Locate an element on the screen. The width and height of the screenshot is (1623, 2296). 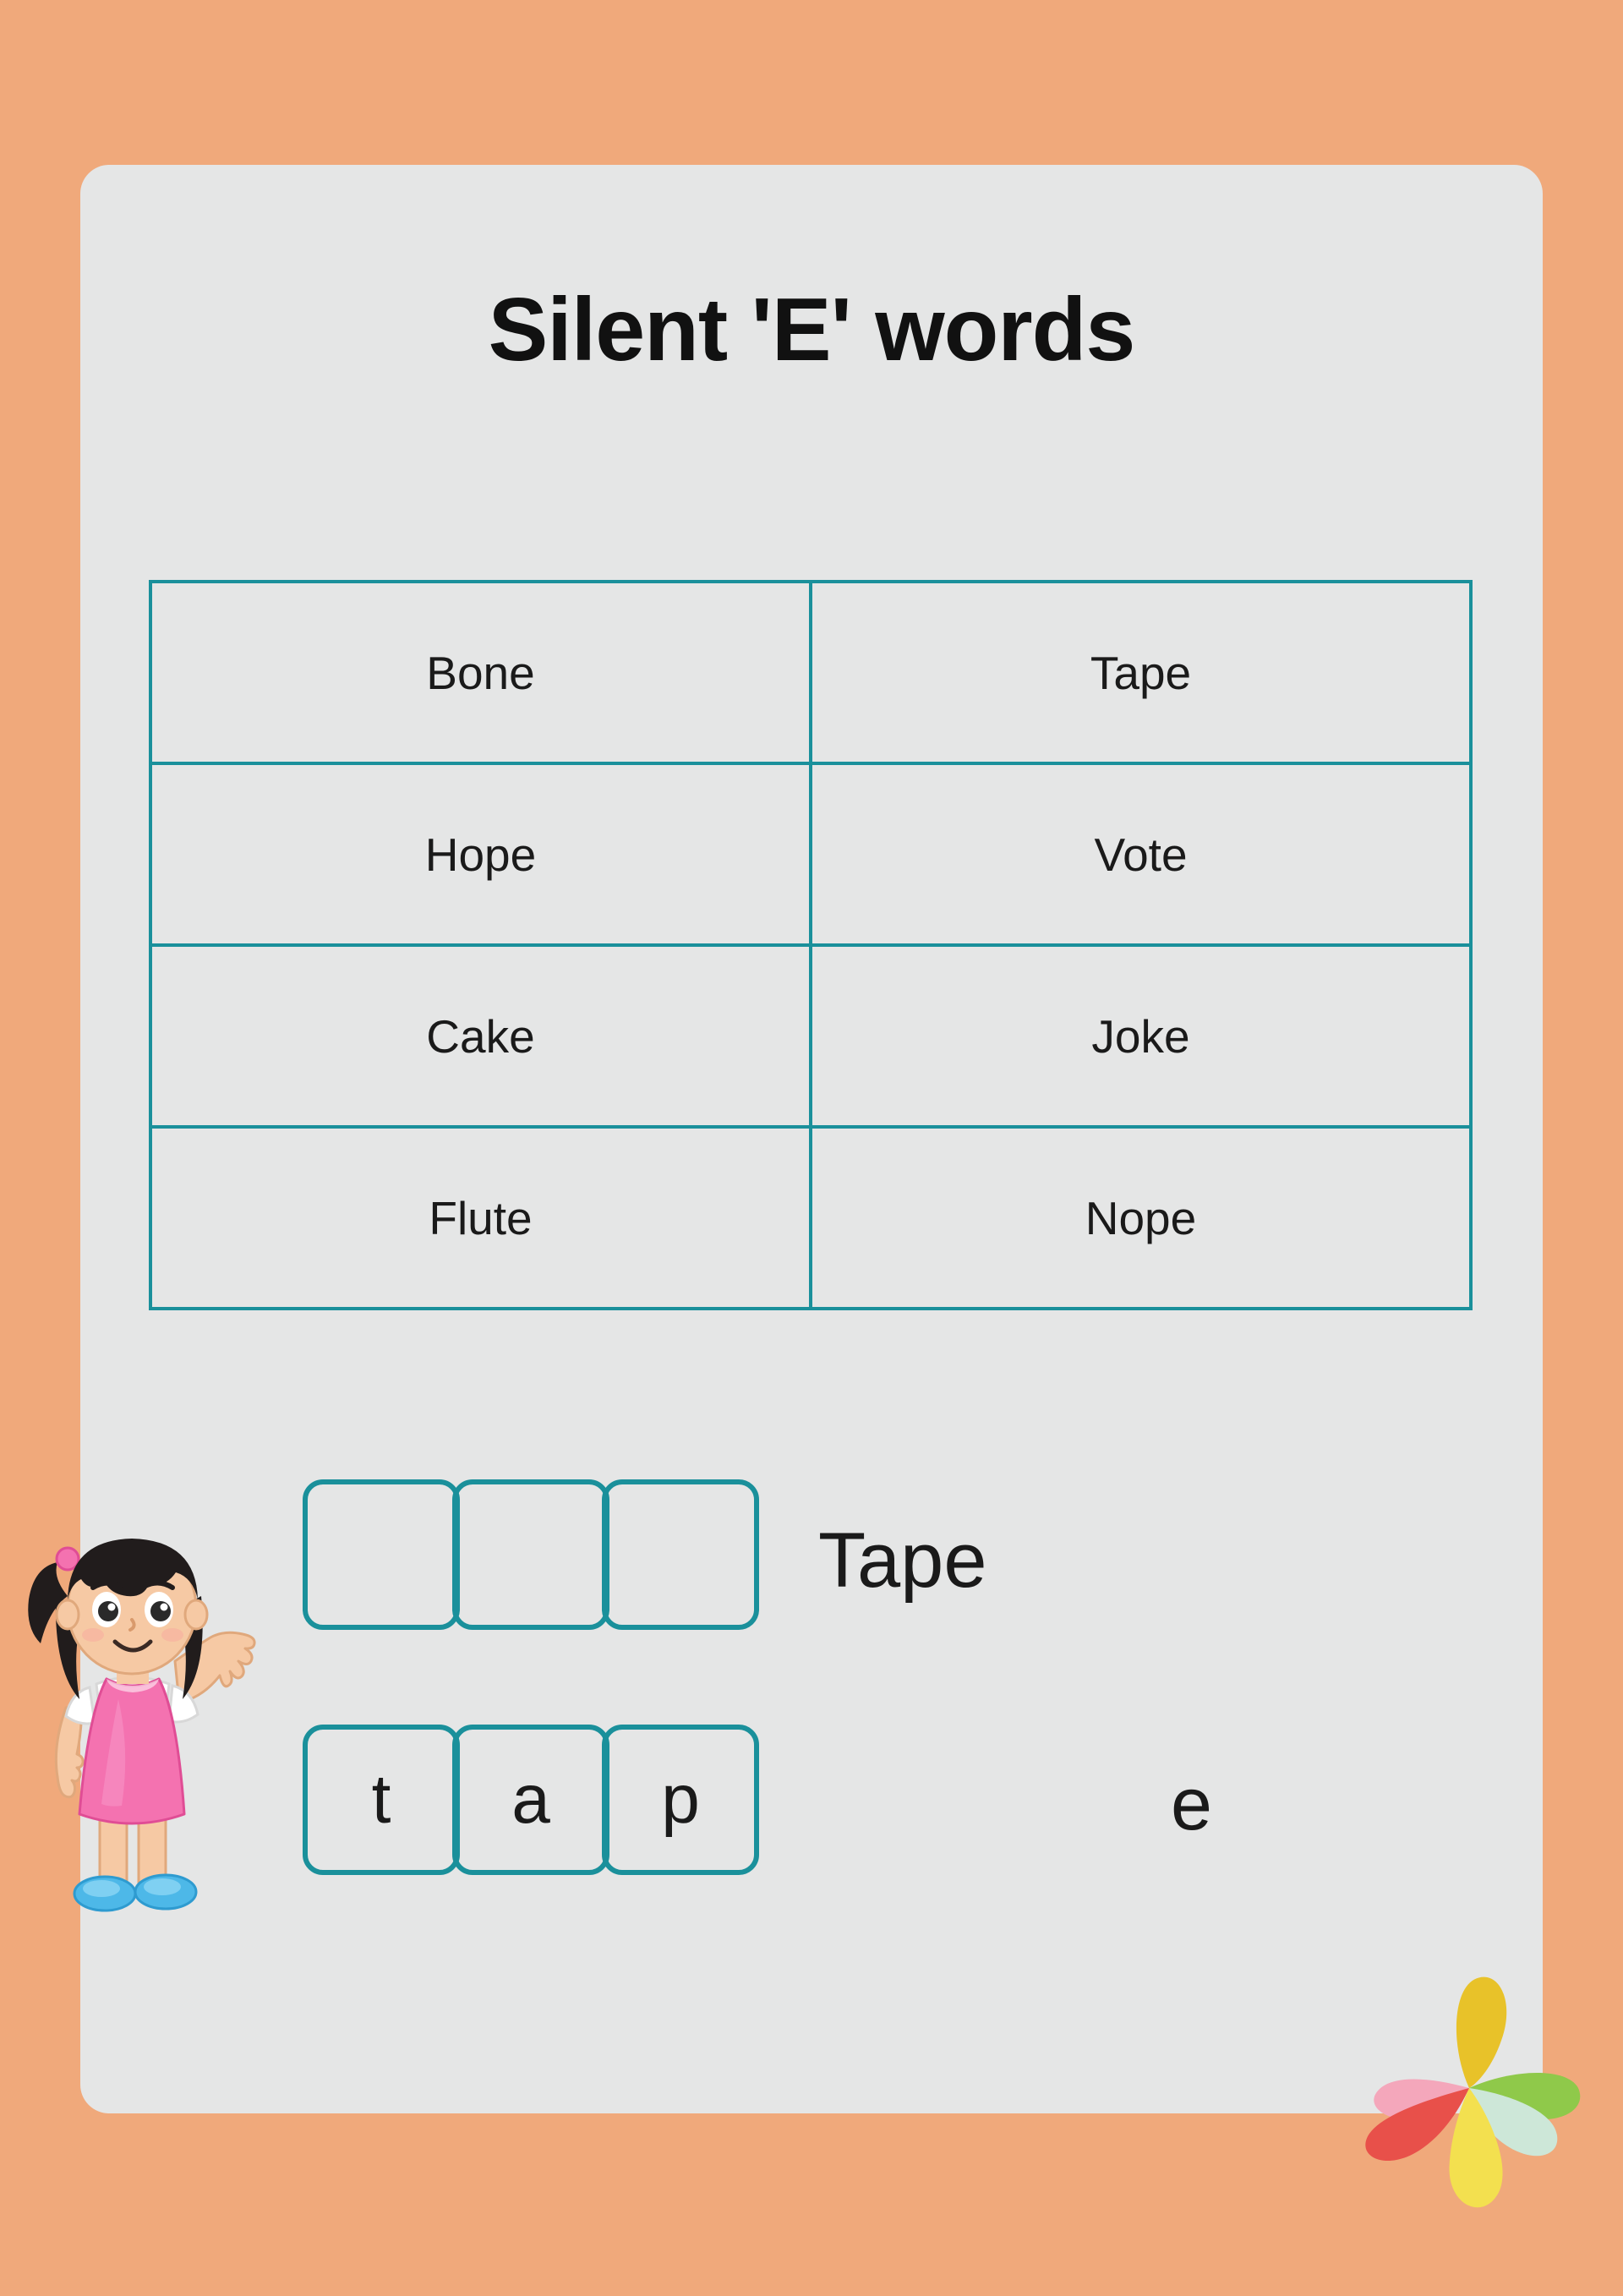
six-petal-flower is located at coordinates (1473, 2092).